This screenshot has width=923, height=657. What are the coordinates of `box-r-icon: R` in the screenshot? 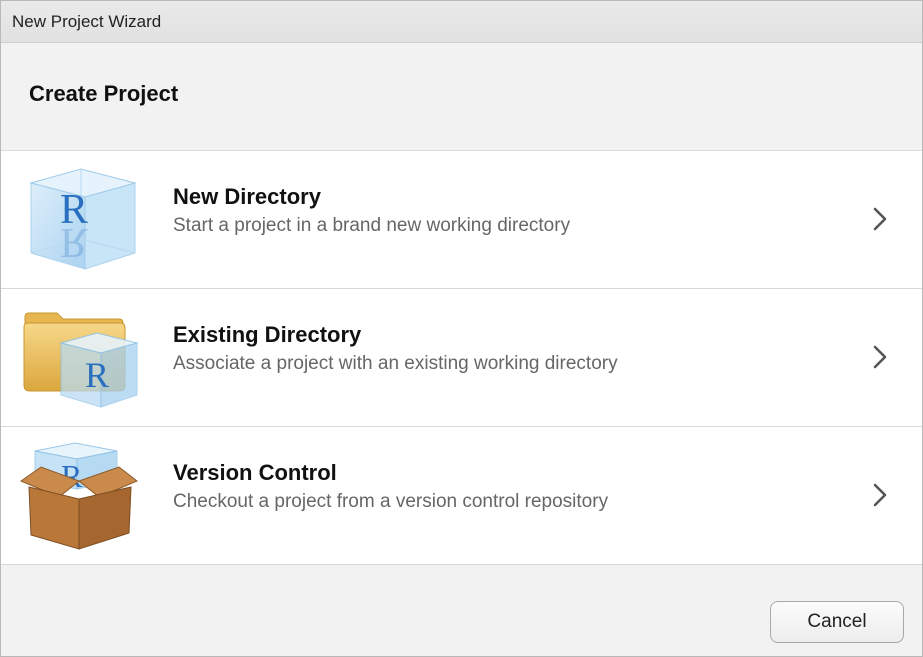 It's located at (80, 496).